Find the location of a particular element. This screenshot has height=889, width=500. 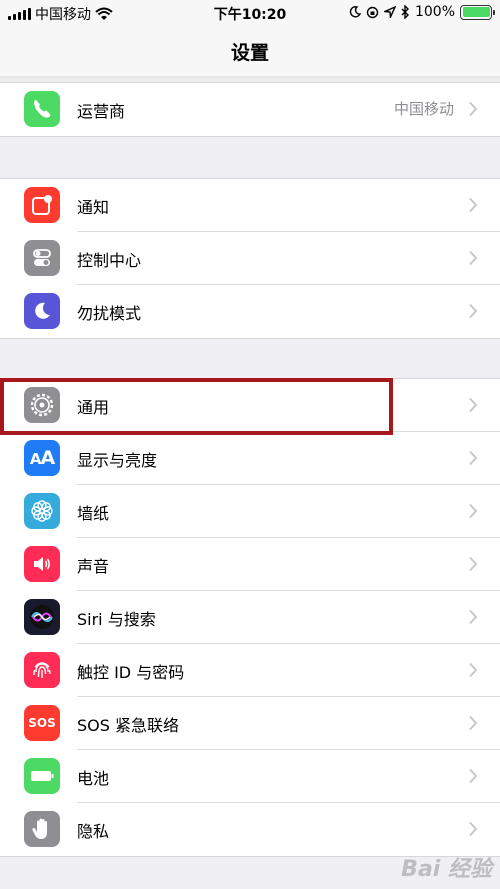

settings-row-label: 勿扰模式 is located at coordinates (109, 313).